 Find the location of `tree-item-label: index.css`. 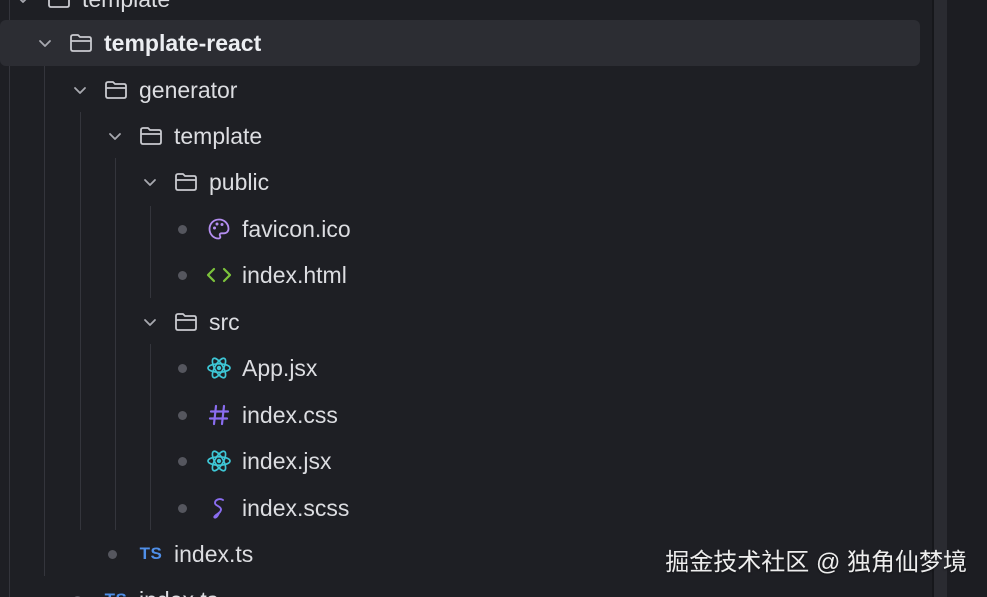

tree-item-label: index.css is located at coordinates (290, 414).